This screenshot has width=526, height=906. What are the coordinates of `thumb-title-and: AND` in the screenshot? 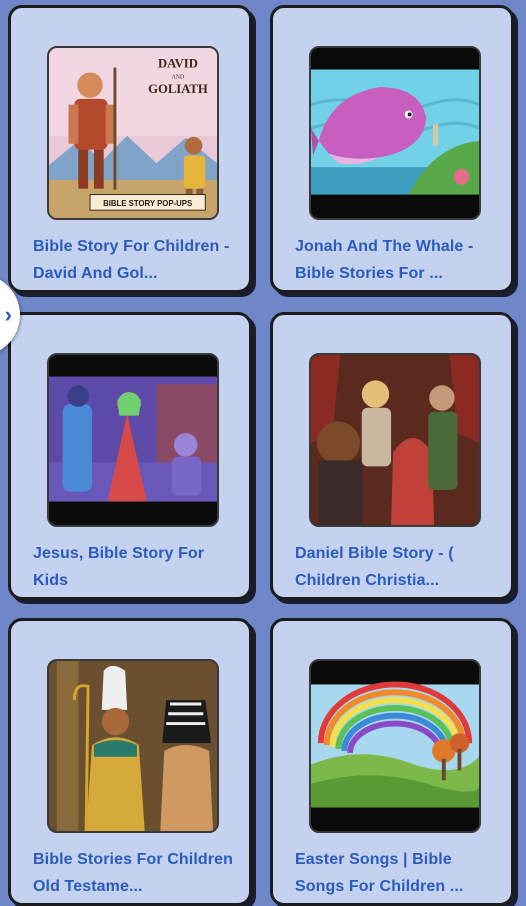 It's located at (178, 77).